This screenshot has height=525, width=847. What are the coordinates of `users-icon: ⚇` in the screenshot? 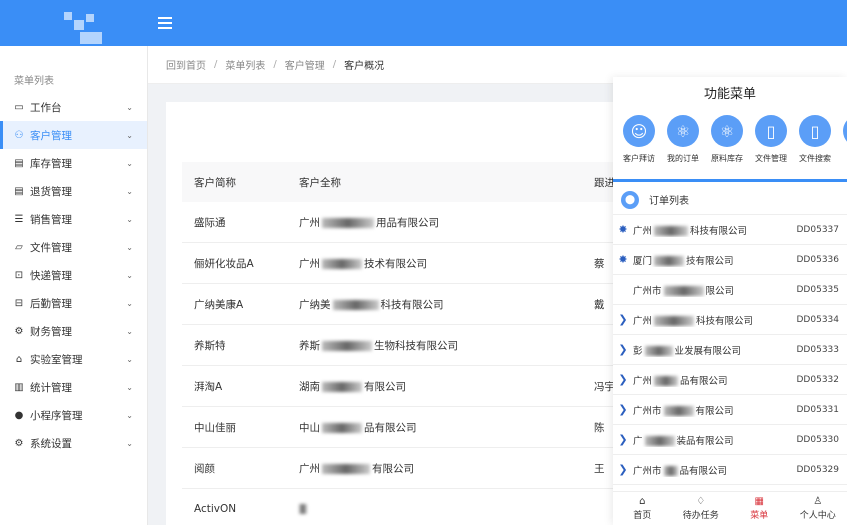 It's located at (19, 135).